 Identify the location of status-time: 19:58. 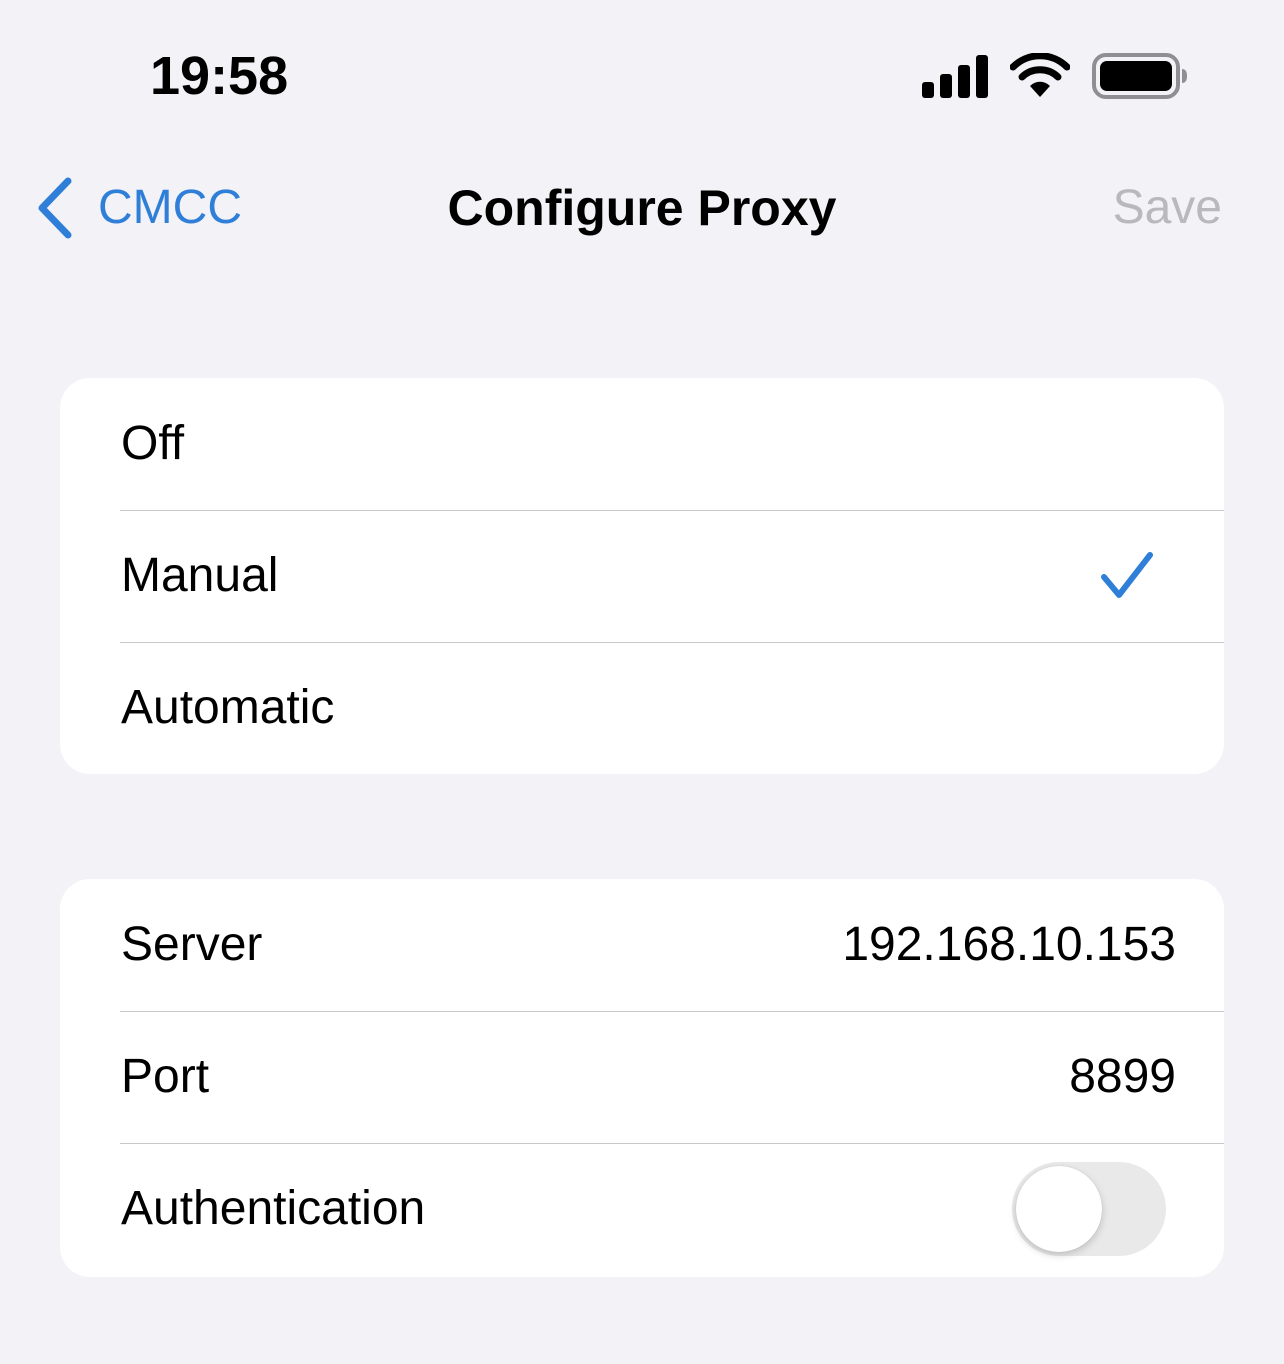
(219, 76).